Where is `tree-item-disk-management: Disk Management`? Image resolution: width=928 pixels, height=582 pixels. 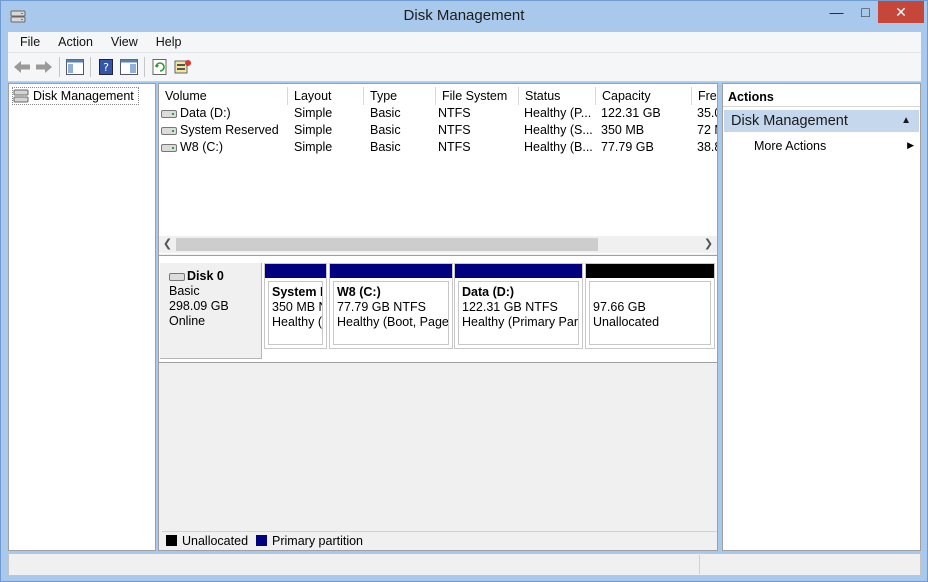
tree-item-disk-management: Disk Management is located at coordinates (75, 96).